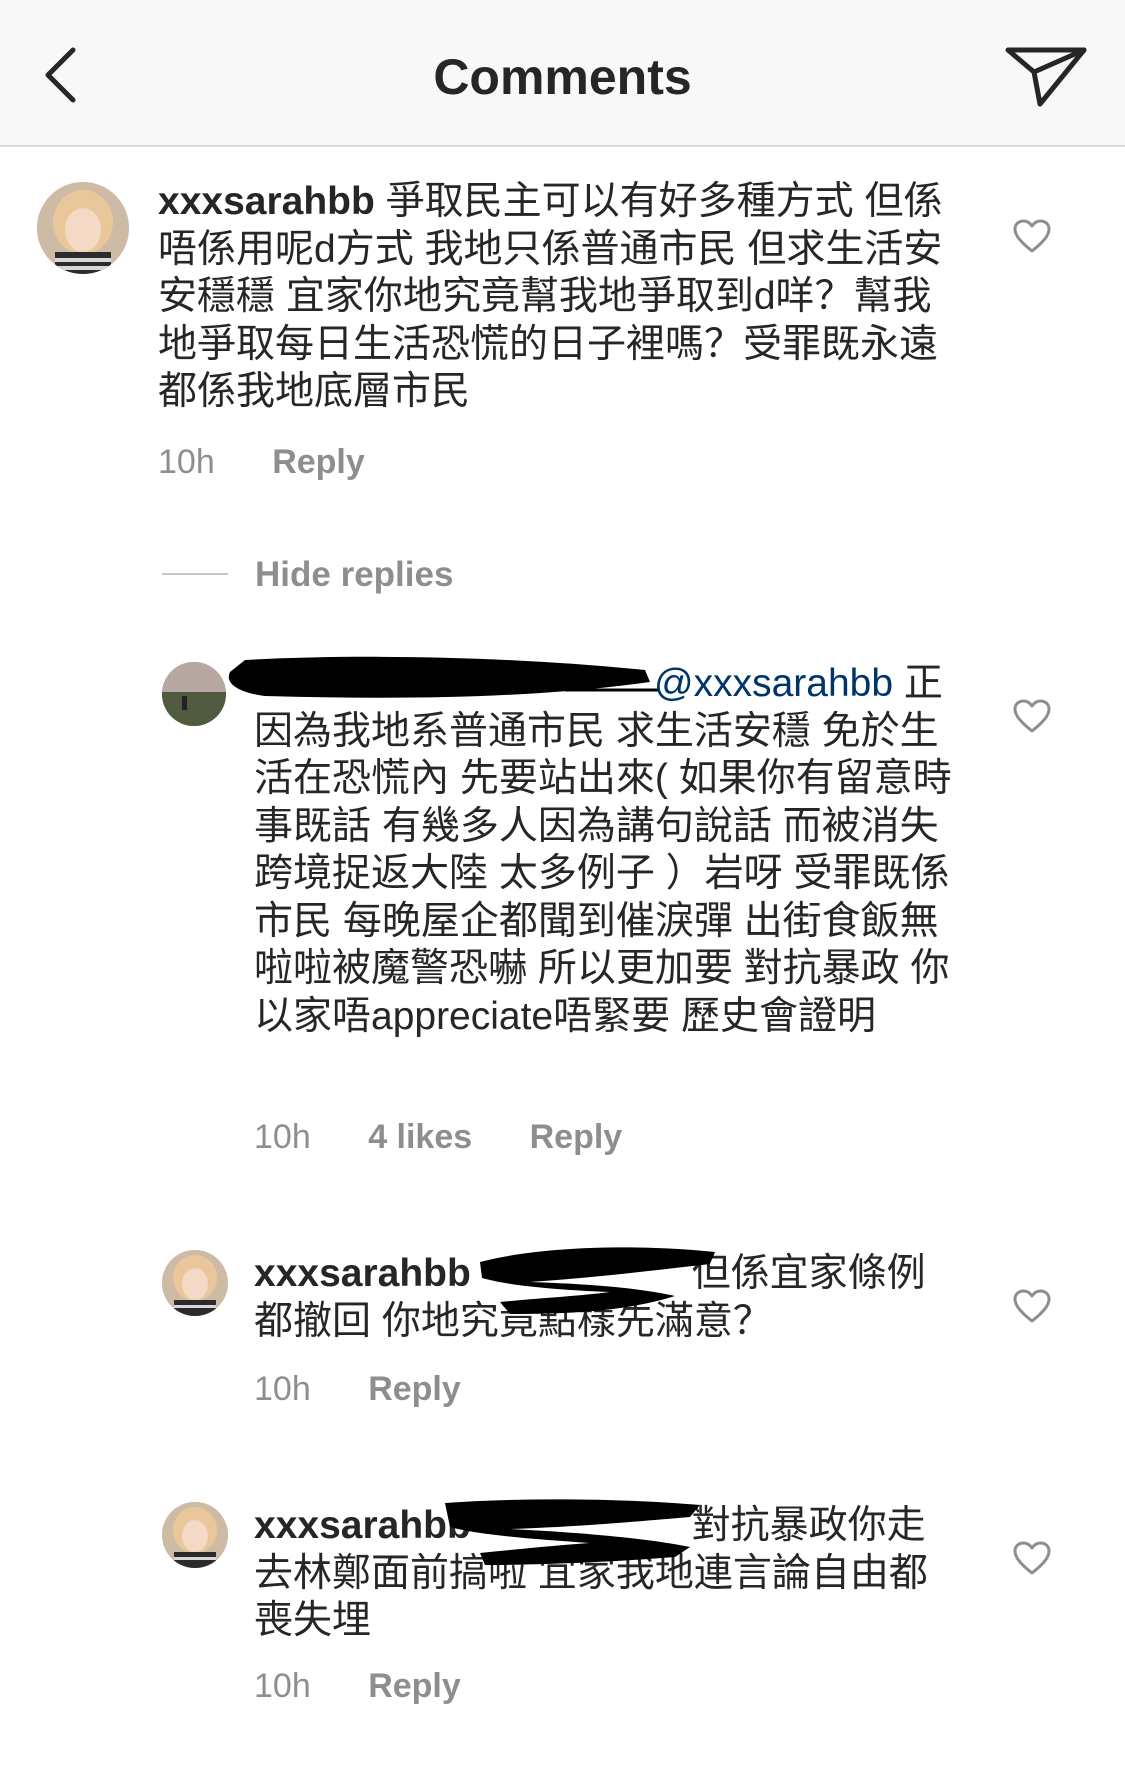 The width and height of the screenshot is (1125, 1770). I want to click on paper-plane-icon, so click(1046, 77).